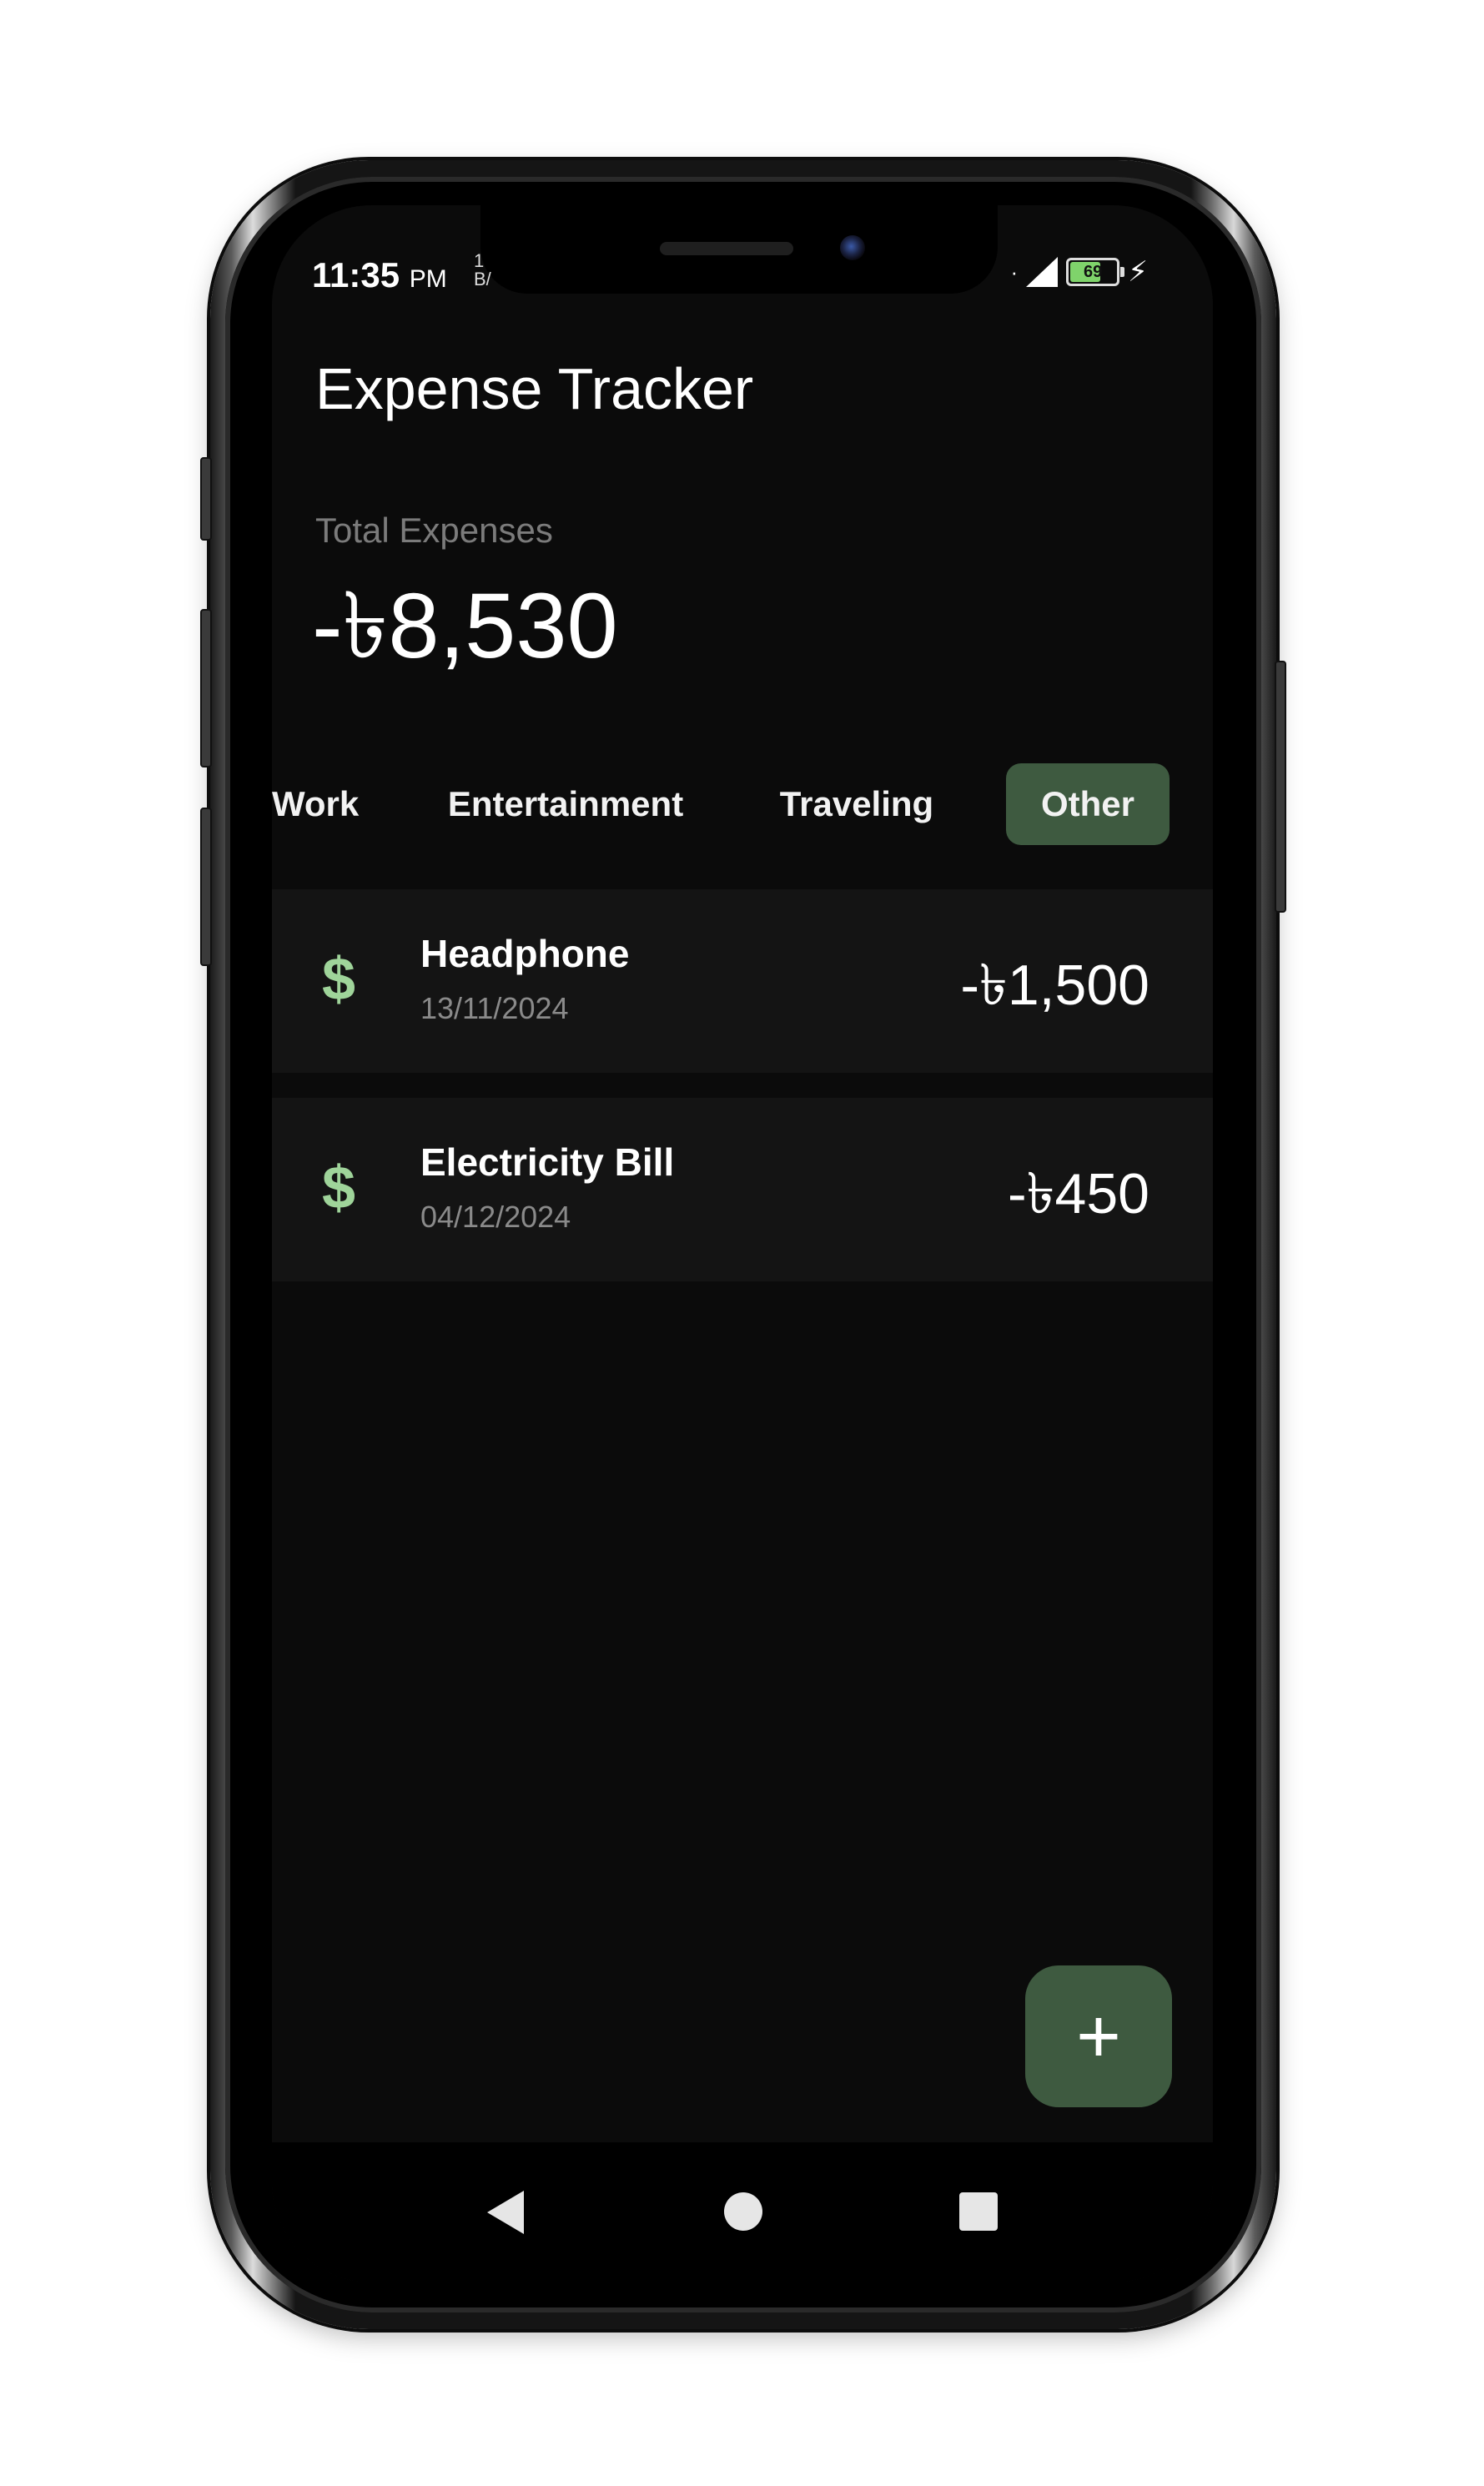  Describe the element at coordinates (743, 1189) in the screenshot. I see `list-item: $ Electricity Bill 04/12/2024 -৳450` at that location.